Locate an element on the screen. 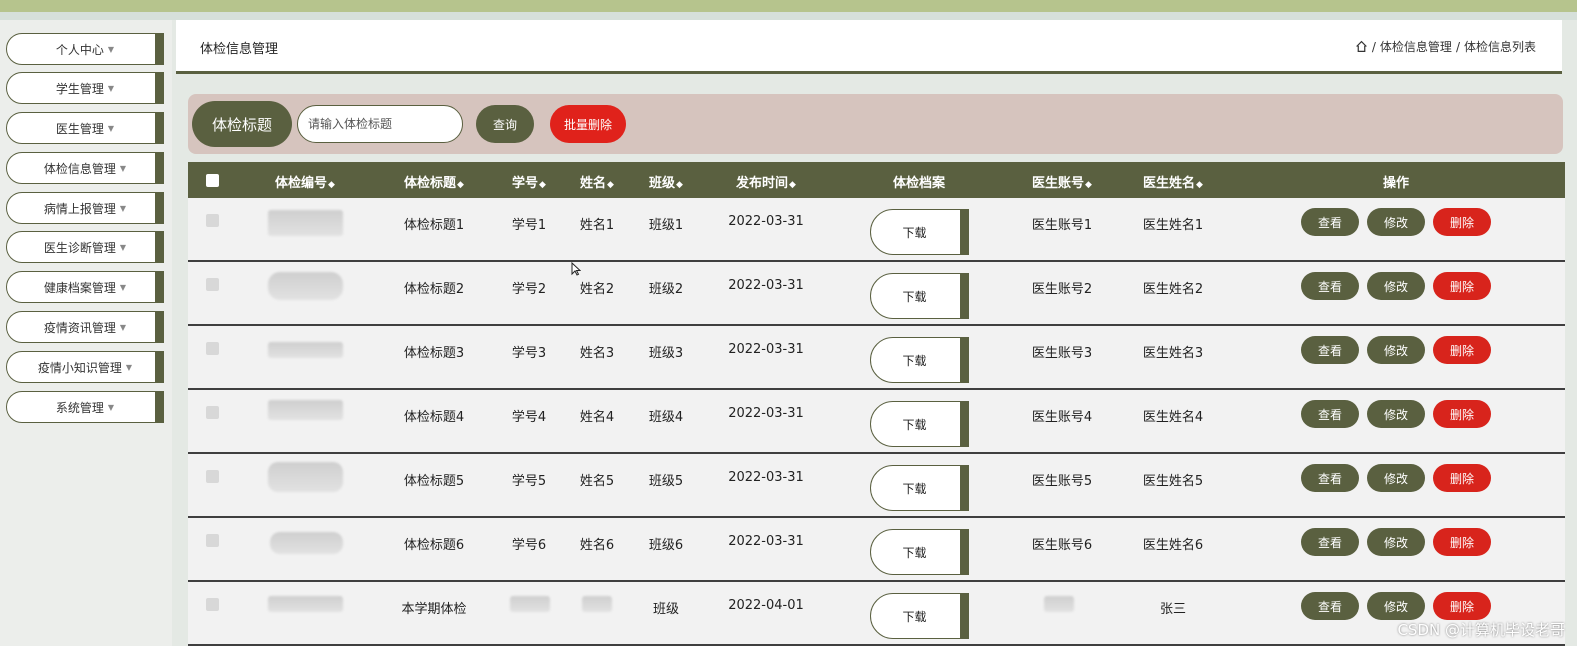 This screenshot has height=646, width=1577. cell-doctor-account: 医生账号6 is located at coordinates (1062, 545).